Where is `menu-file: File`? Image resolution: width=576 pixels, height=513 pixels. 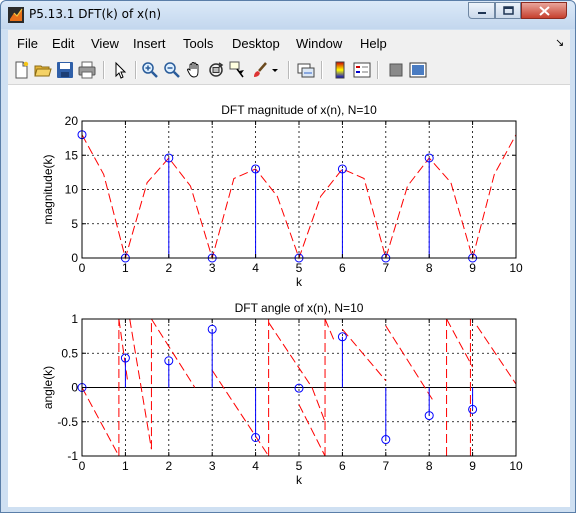
menu-file: File is located at coordinates (27, 43).